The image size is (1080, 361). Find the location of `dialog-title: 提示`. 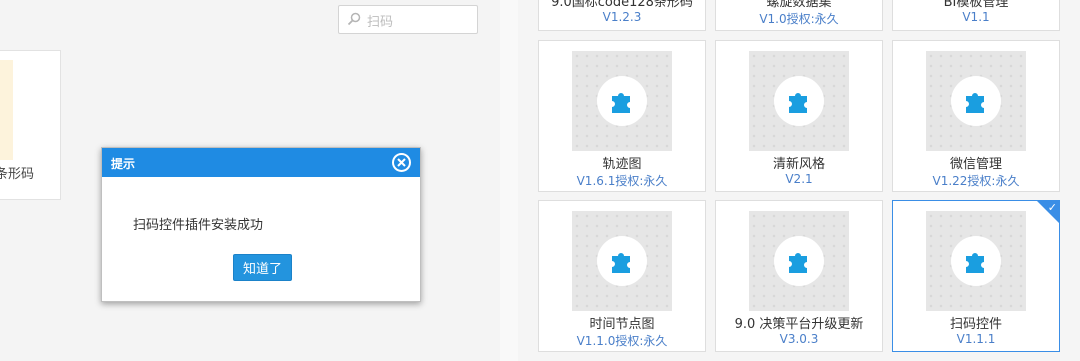

dialog-title: 提示 is located at coordinates (123, 164).